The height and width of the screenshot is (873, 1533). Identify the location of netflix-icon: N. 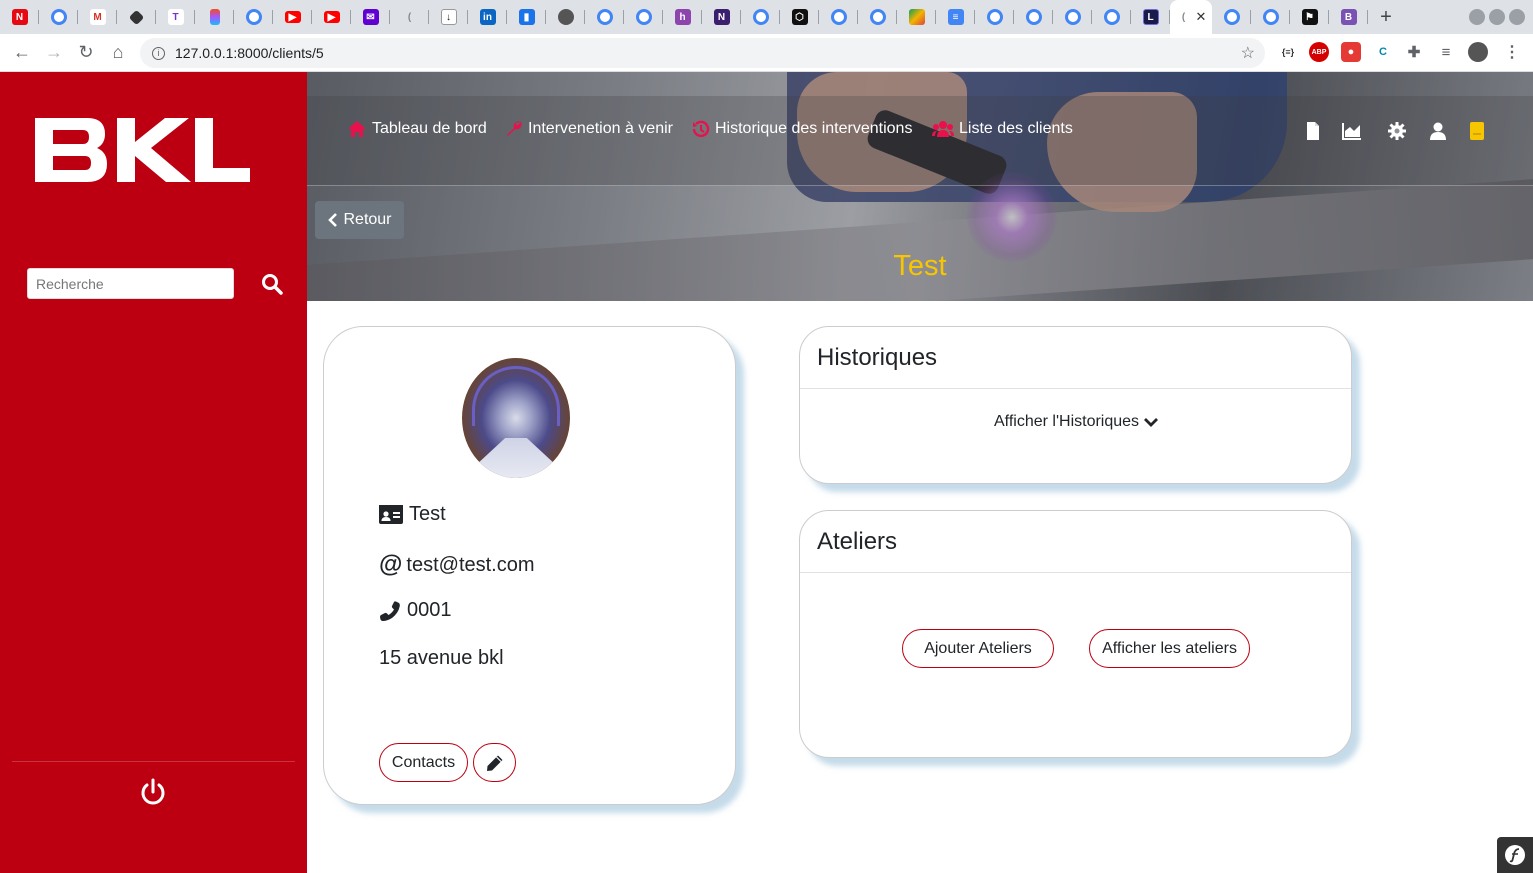
(19, 17).